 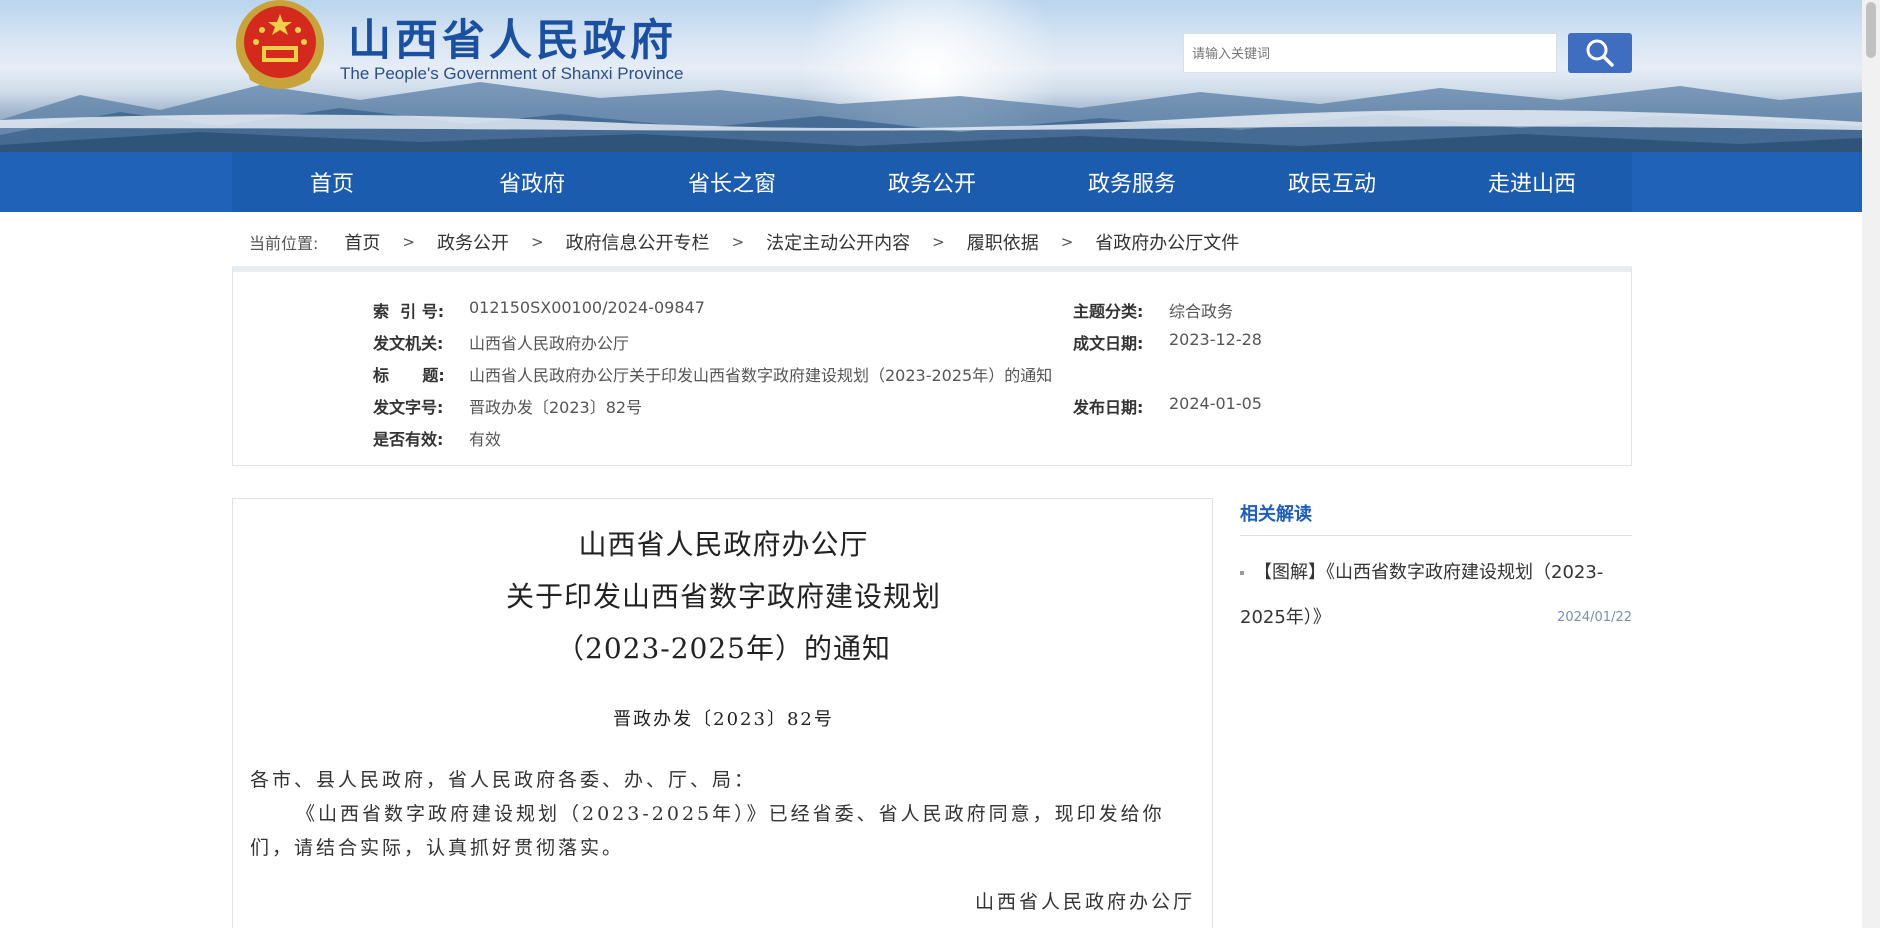 I want to click on sidebar-item-date: 2024/01/22, so click(x=1594, y=617).